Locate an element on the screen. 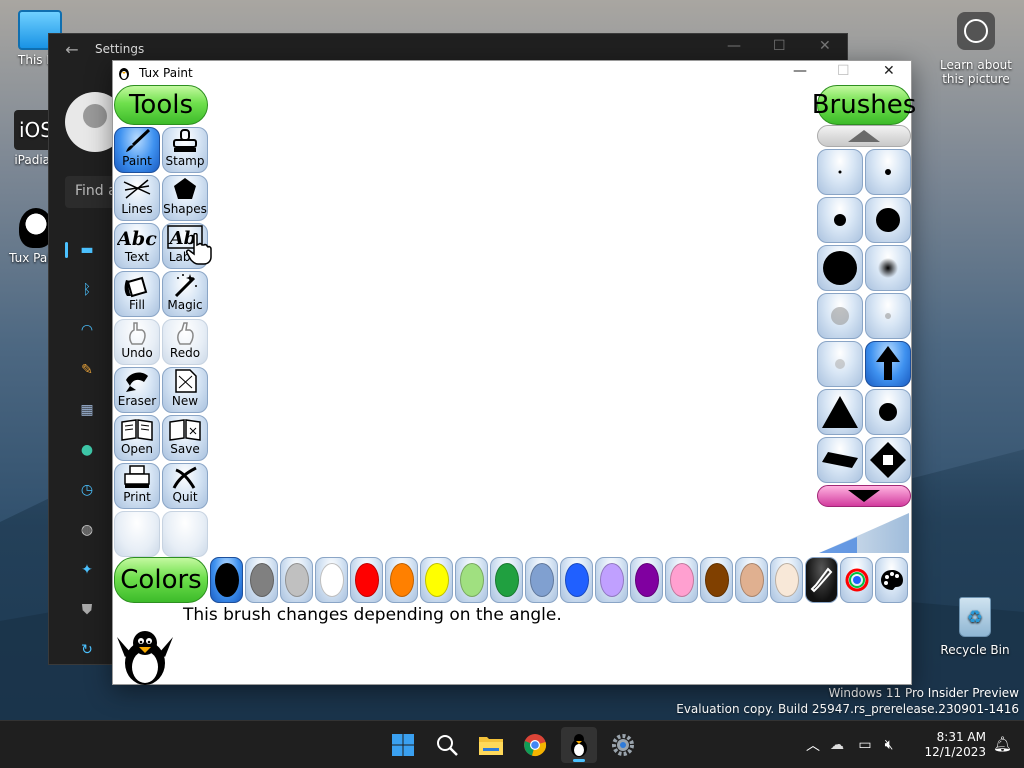 The image size is (1024, 768). gaming-icon: ◍ is located at coordinates (87, 530).